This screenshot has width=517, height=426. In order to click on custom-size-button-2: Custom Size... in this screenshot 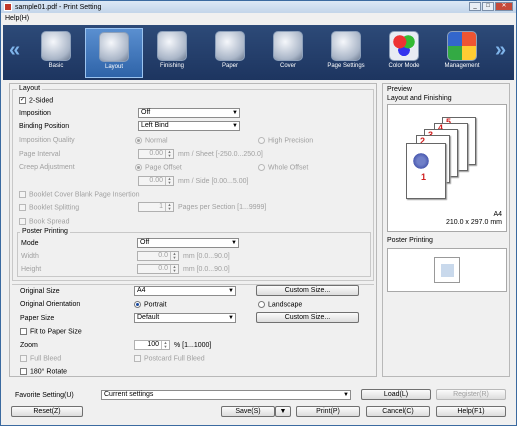, I will do `click(307, 317)`.